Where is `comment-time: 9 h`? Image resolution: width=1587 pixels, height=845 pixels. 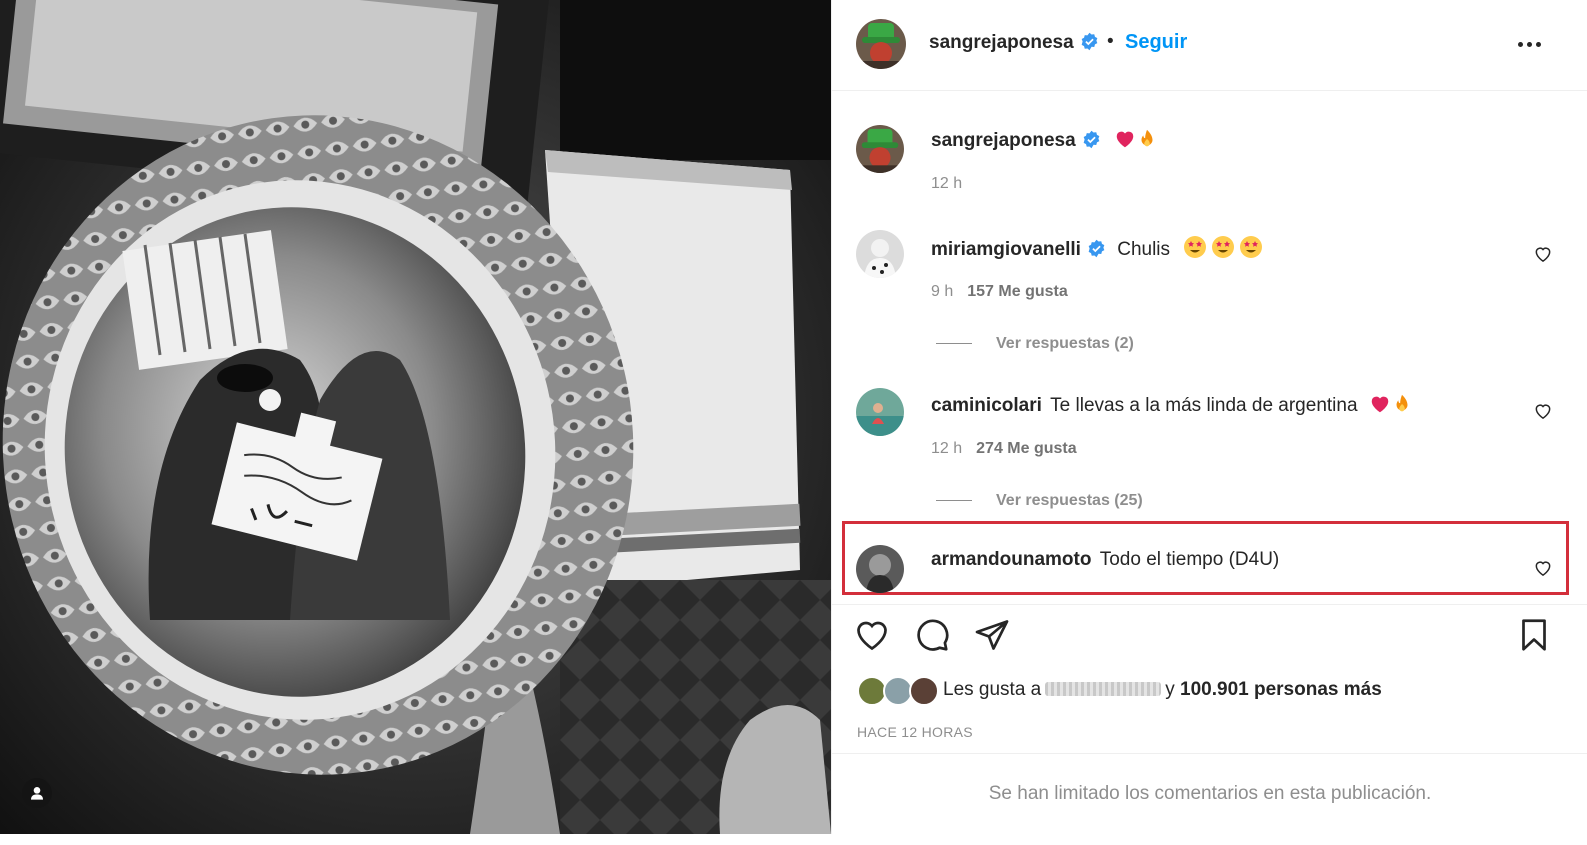 comment-time: 9 h is located at coordinates (942, 291).